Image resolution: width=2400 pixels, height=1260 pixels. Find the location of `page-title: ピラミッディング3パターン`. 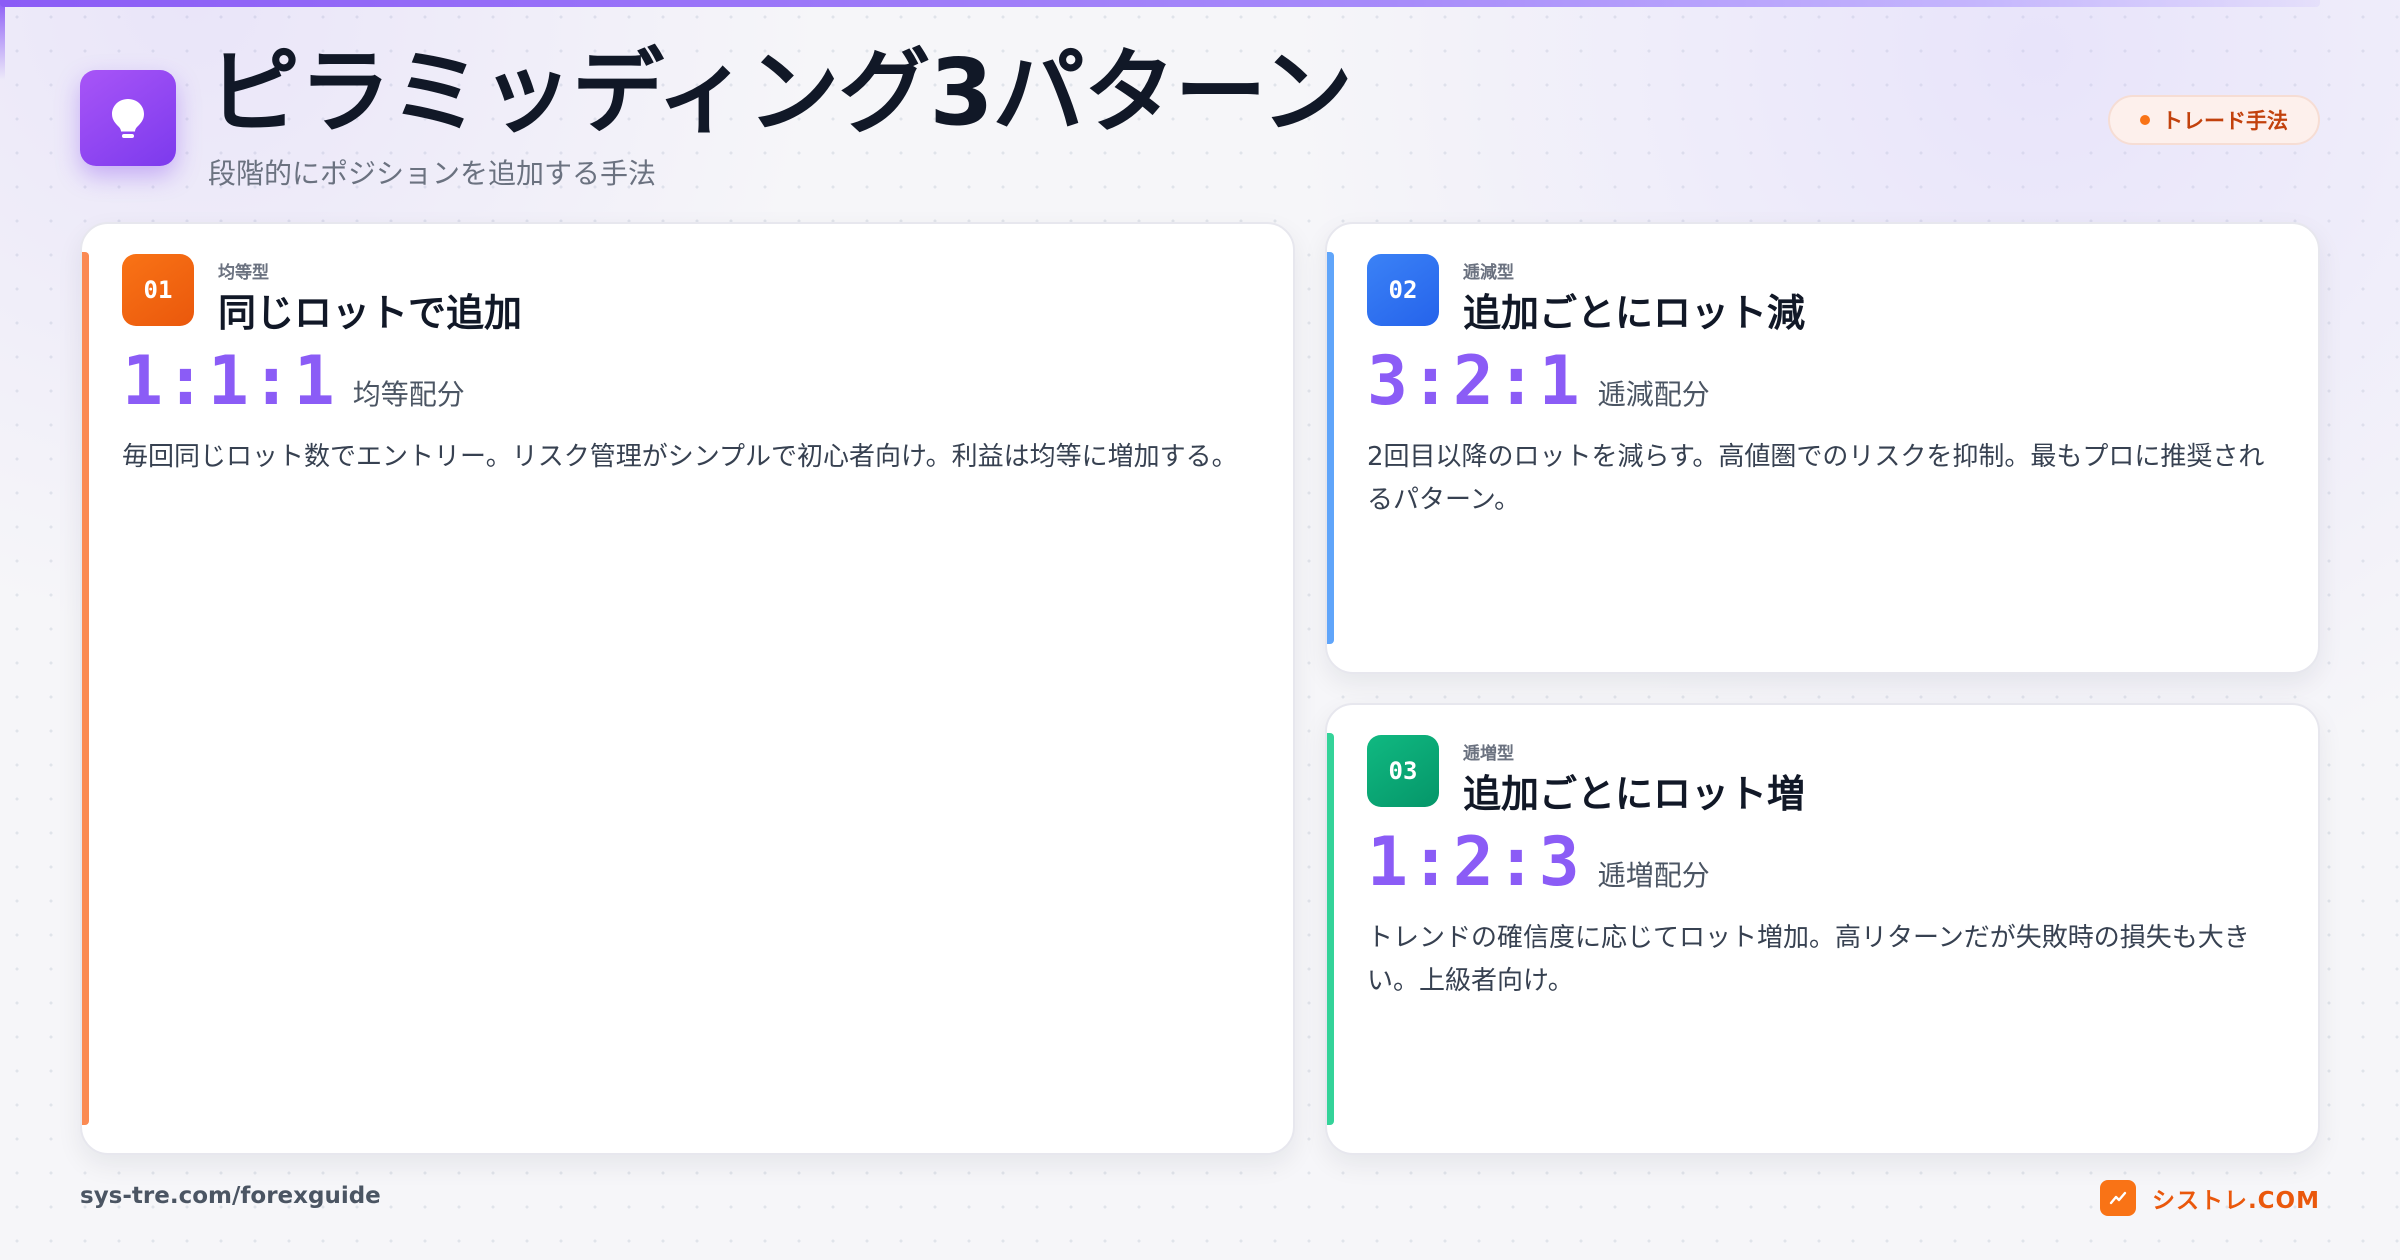

page-title: ピラミッディング3パターン is located at coordinates (780, 92).